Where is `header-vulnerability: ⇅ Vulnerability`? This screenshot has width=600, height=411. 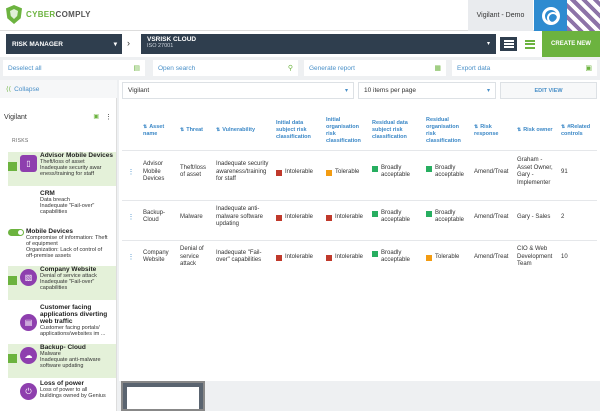
header-vulnerability: ⇅ Vulnerability is located at coordinates (243, 131).